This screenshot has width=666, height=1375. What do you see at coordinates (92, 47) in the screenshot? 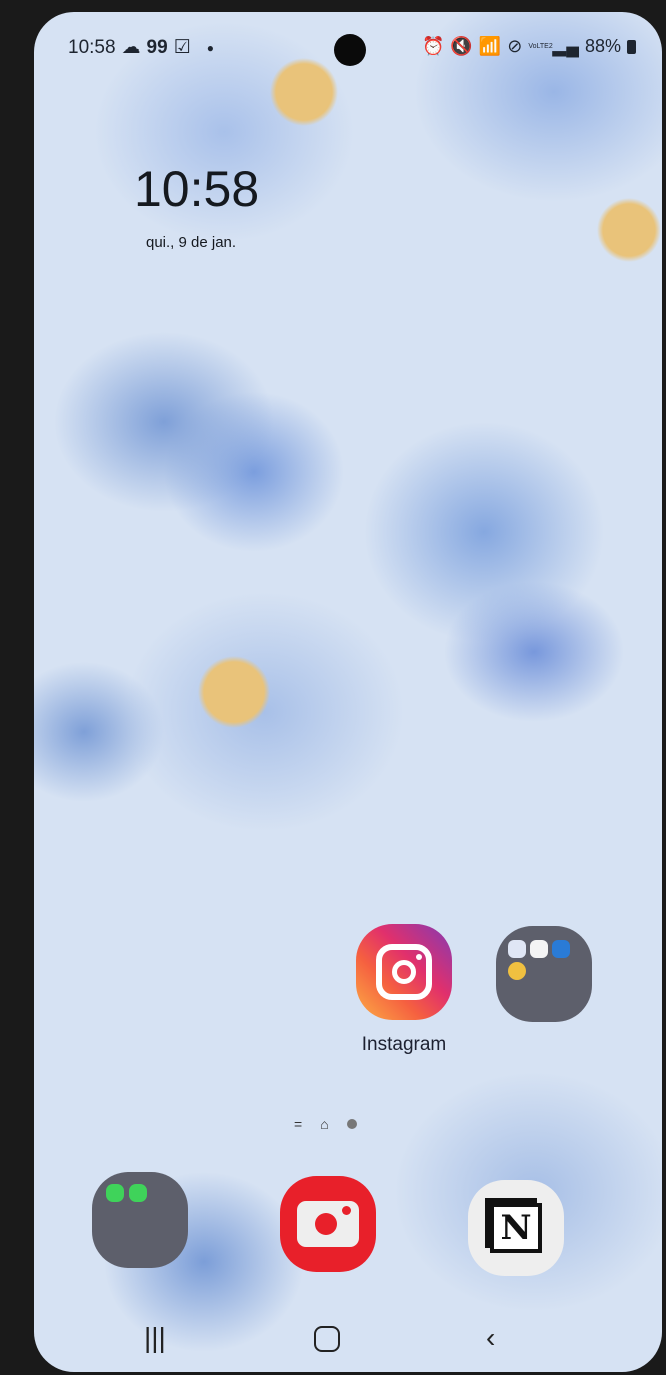
I see `status-time: 10:58` at bounding box center [92, 47].